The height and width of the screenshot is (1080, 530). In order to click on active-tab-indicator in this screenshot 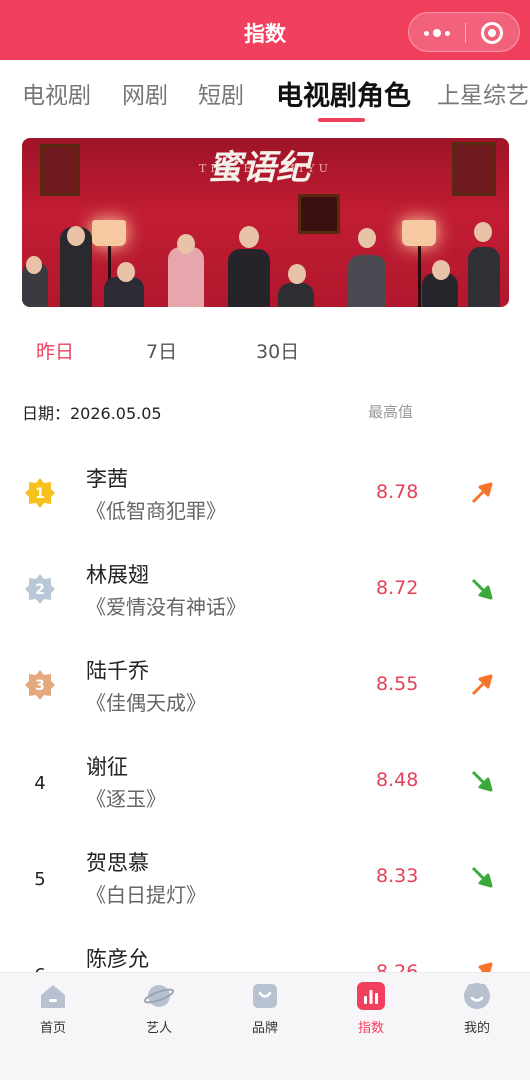, I will do `click(341, 120)`.